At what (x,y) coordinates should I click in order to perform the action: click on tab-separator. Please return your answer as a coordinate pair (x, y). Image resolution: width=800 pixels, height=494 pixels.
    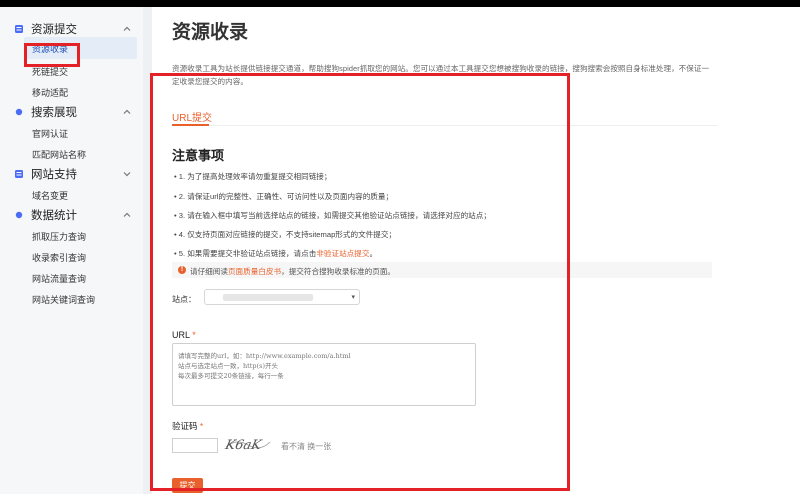
    Looking at the image, I should click on (444, 125).